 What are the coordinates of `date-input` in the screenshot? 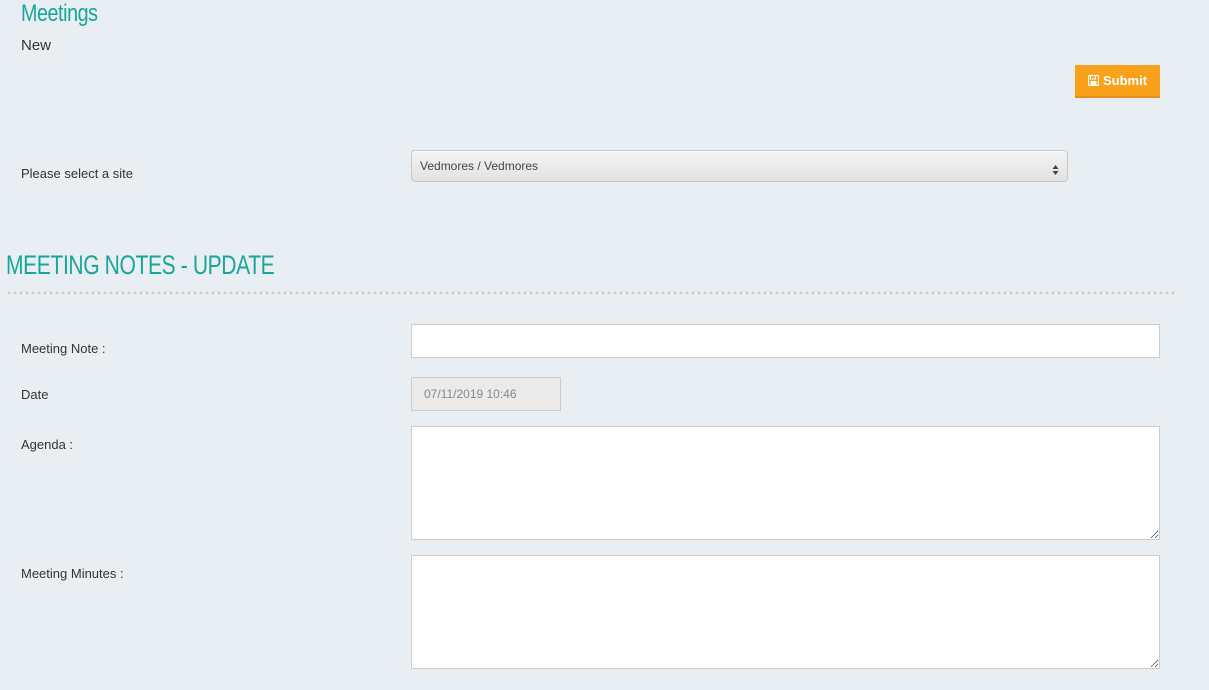 It's located at (486, 394).